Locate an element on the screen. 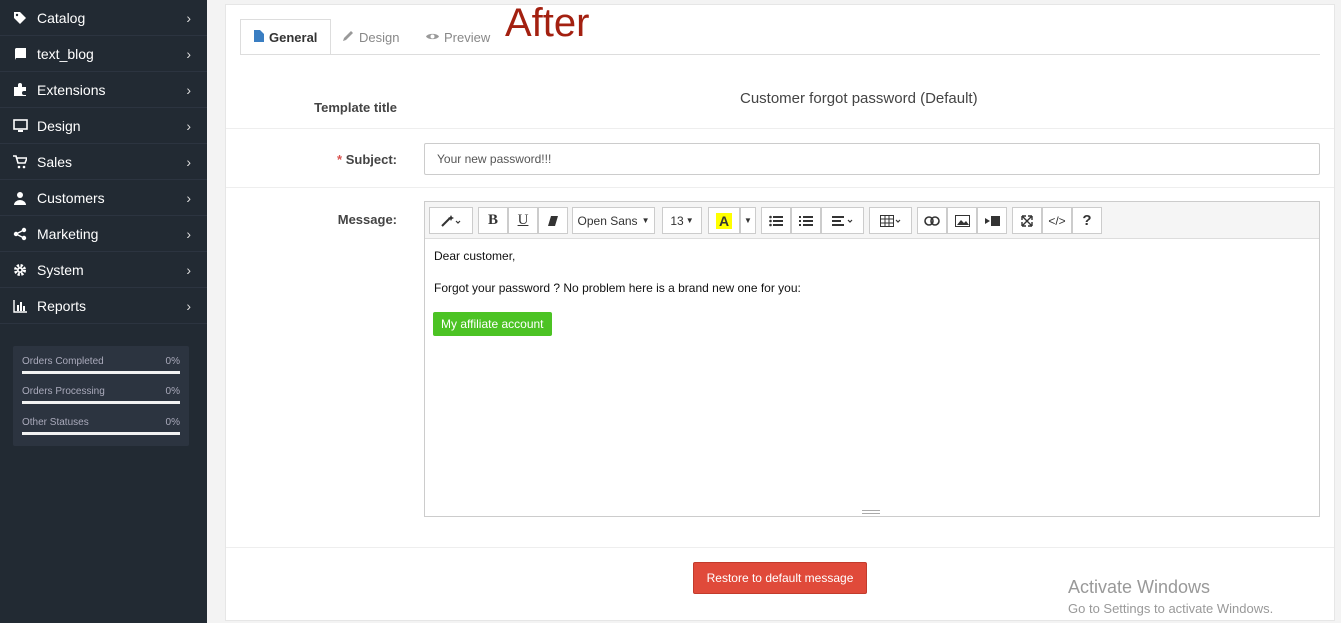 Image resolution: width=1341 pixels, height=623 pixels. font-size-select: 13 ▼ is located at coordinates (682, 220).